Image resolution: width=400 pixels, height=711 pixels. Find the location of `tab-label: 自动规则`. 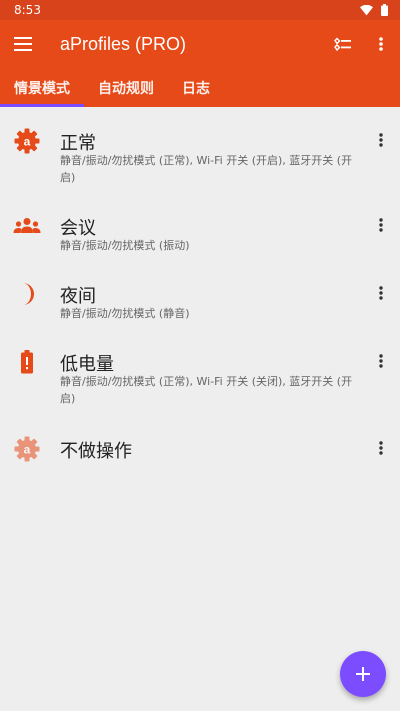

tab-label: 自动规则 is located at coordinates (126, 88).